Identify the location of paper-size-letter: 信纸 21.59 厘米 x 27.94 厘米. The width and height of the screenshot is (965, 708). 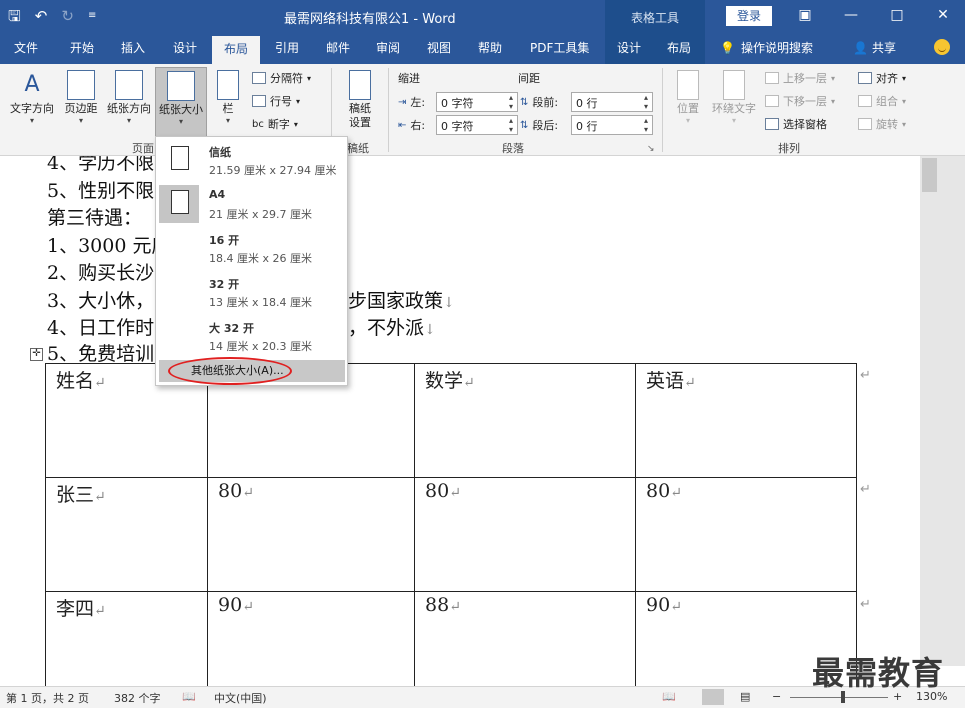
(252, 161).